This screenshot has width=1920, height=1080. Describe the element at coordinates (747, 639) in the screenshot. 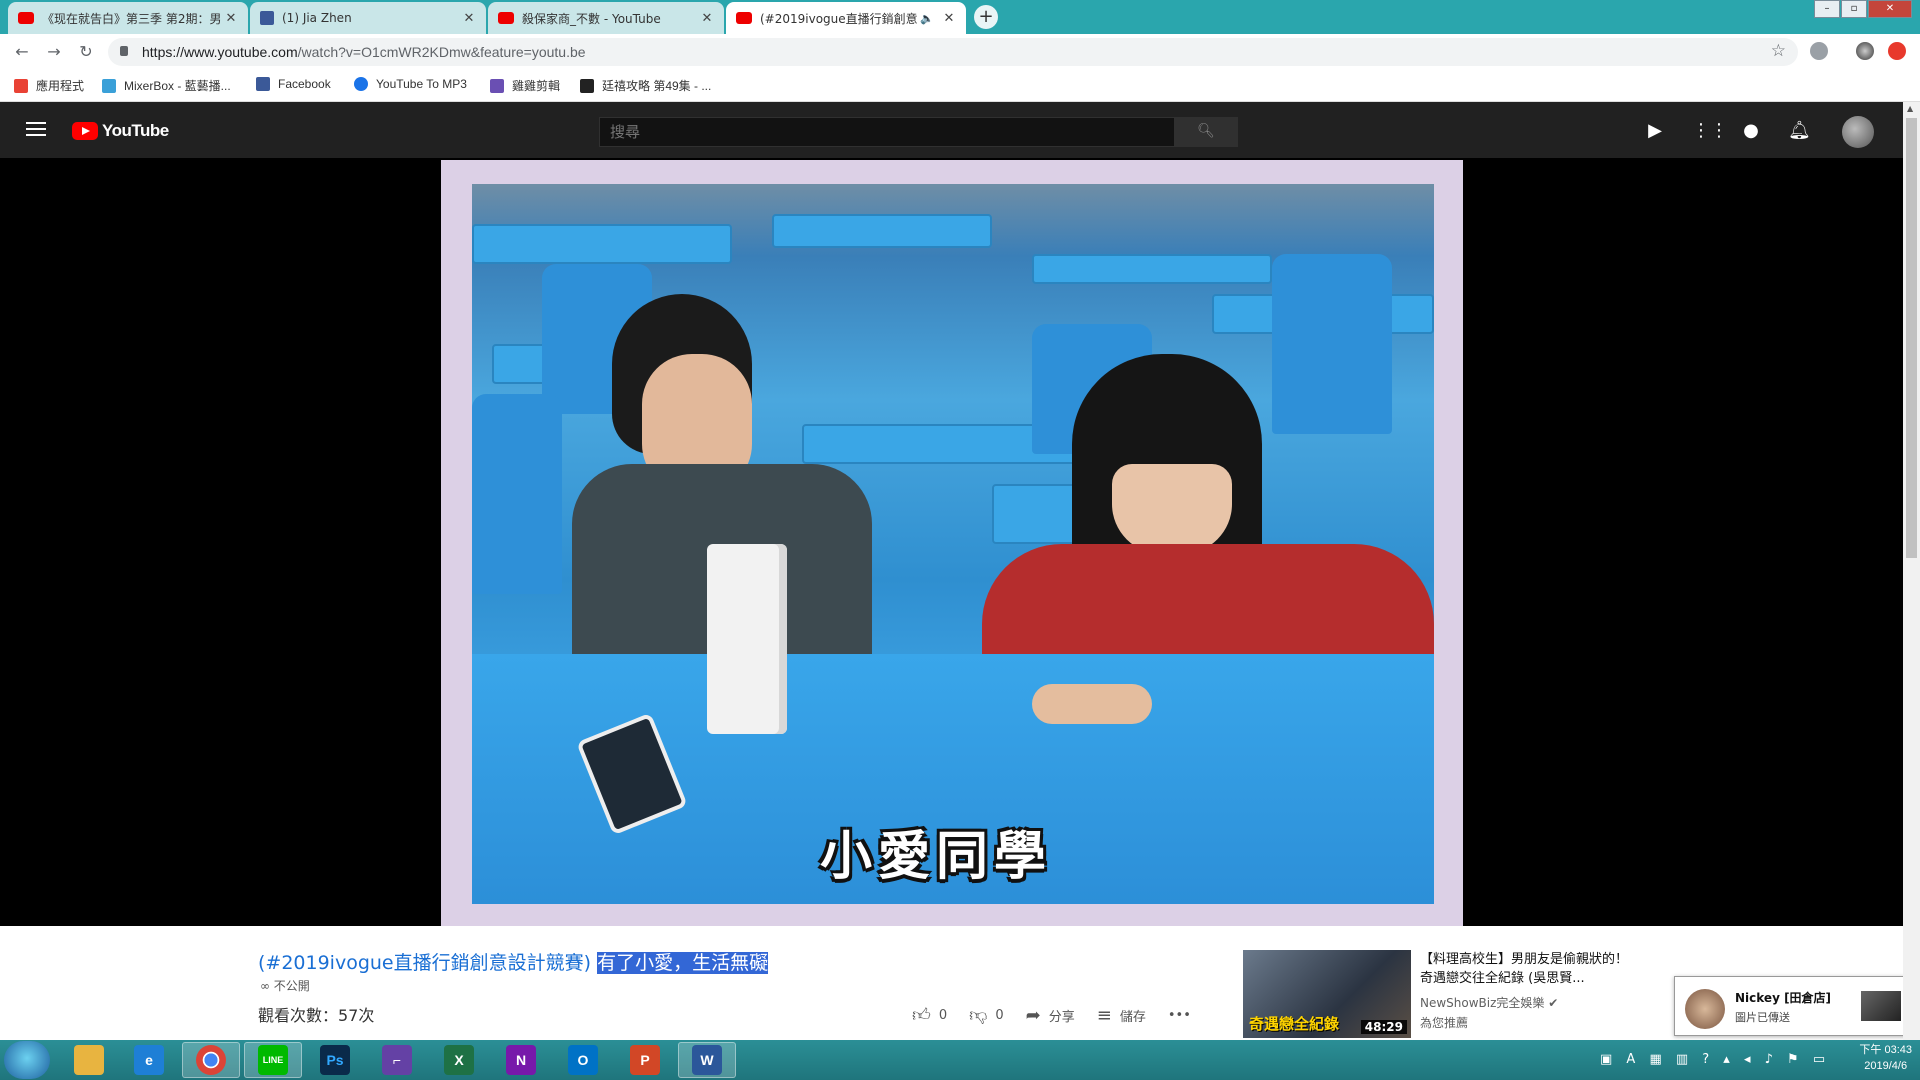

I see `smart-speaker` at that location.